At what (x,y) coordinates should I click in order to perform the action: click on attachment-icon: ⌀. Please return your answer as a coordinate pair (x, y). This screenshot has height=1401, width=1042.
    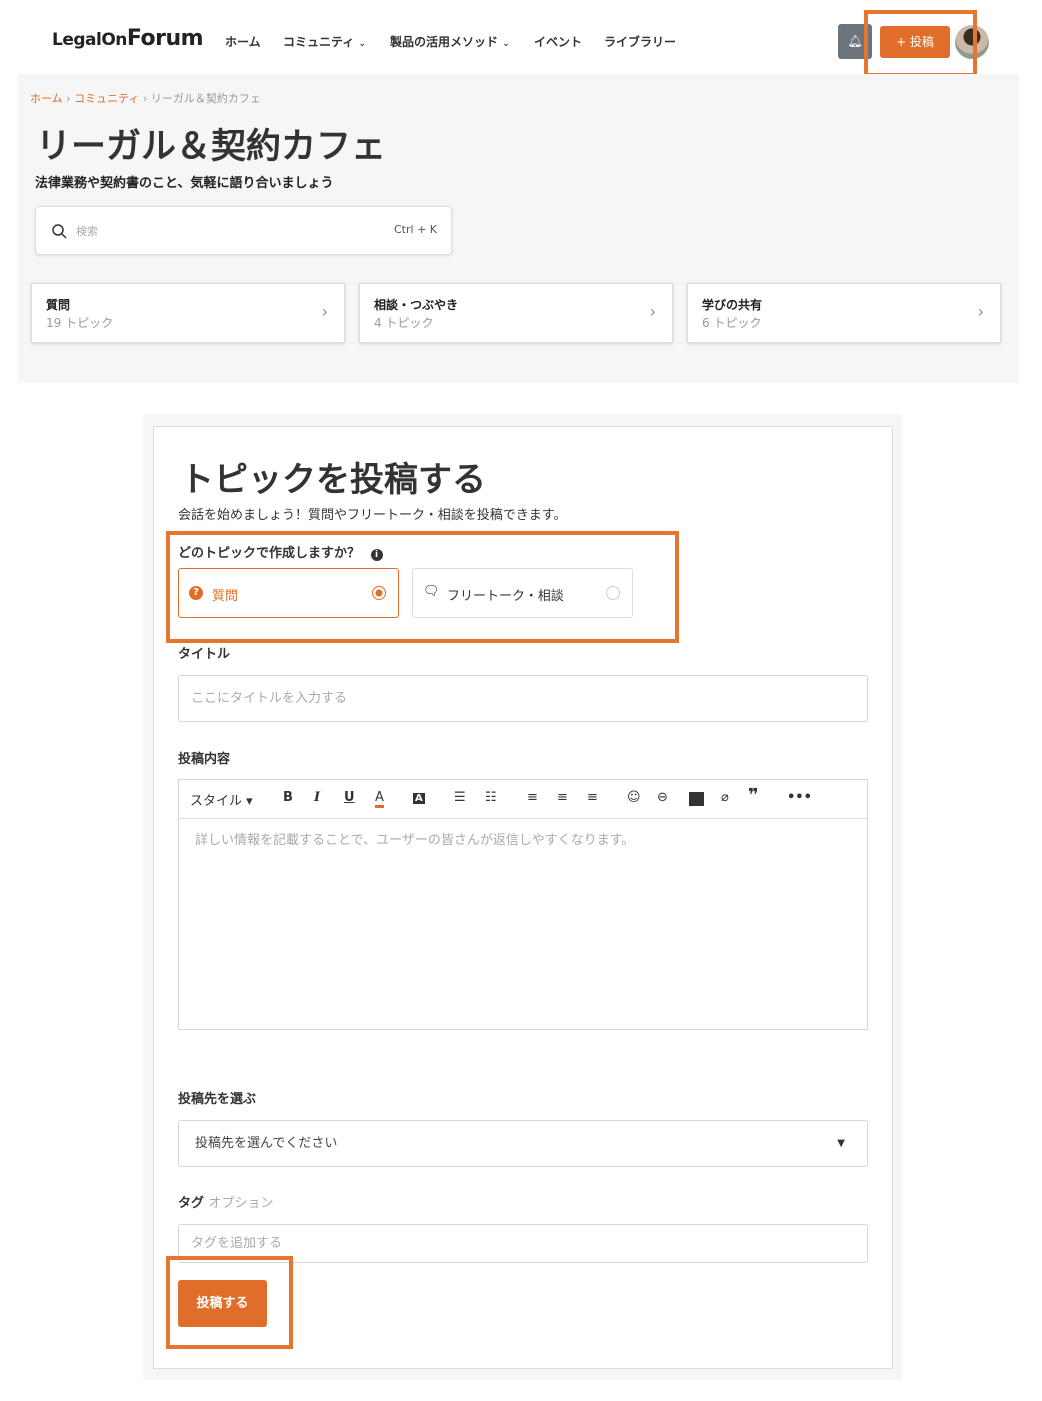
    Looking at the image, I should click on (725, 797).